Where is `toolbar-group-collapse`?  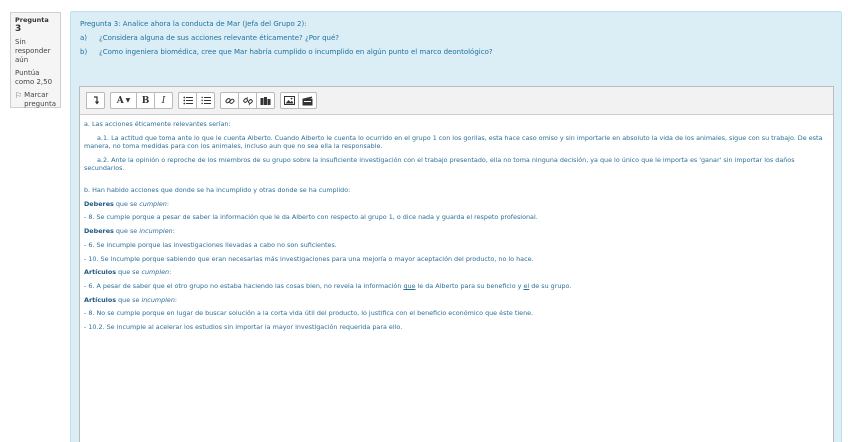 toolbar-group-collapse is located at coordinates (95, 100).